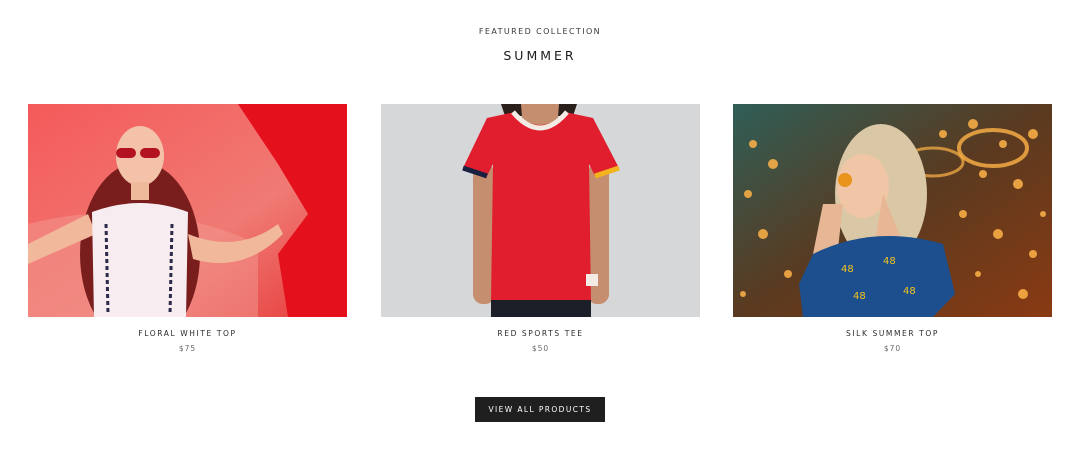 The height and width of the screenshot is (466, 1080). Describe the element at coordinates (540, 55) in the screenshot. I see `collection-title: SUMMER` at that location.